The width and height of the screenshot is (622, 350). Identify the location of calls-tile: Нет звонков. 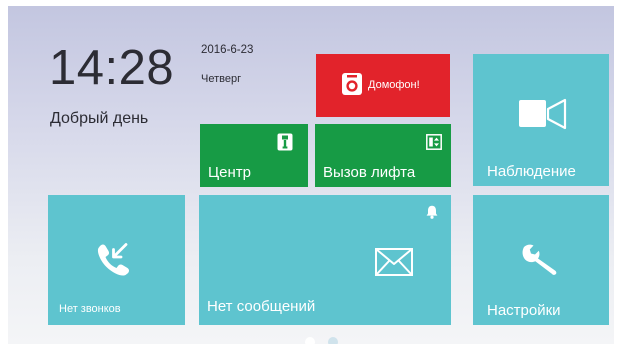
(116, 260).